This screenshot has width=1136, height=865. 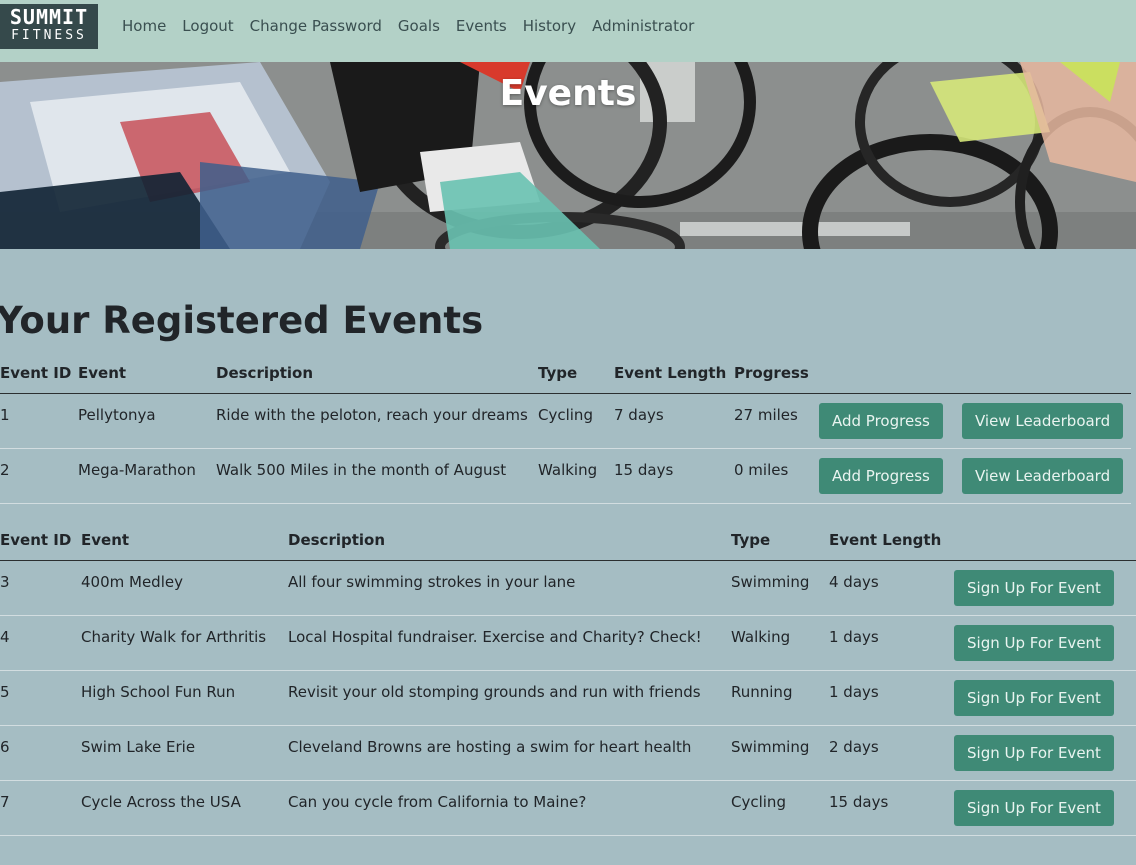 I want to click on nav-link-change-password: Change Password, so click(x=316, y=26).